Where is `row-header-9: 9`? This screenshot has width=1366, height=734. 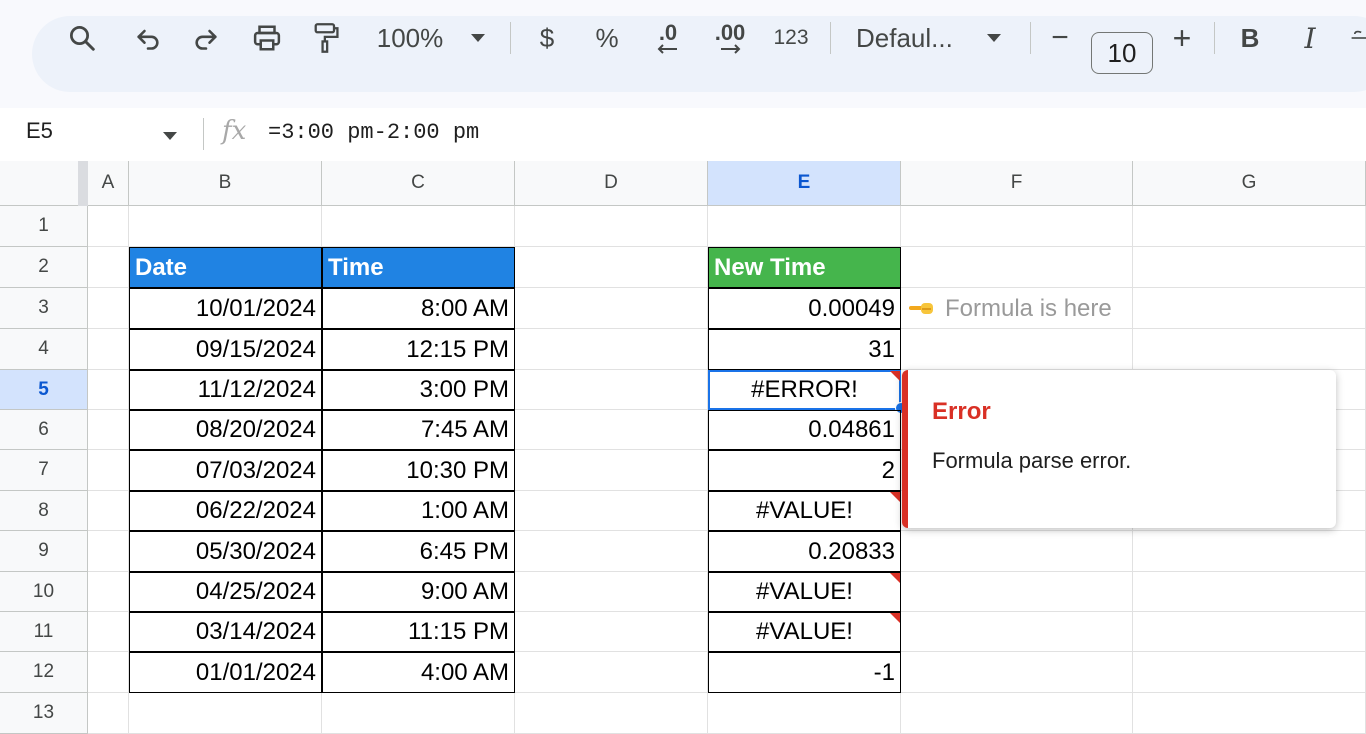
row-header-9: 9 is located at coordinates (44, 551).